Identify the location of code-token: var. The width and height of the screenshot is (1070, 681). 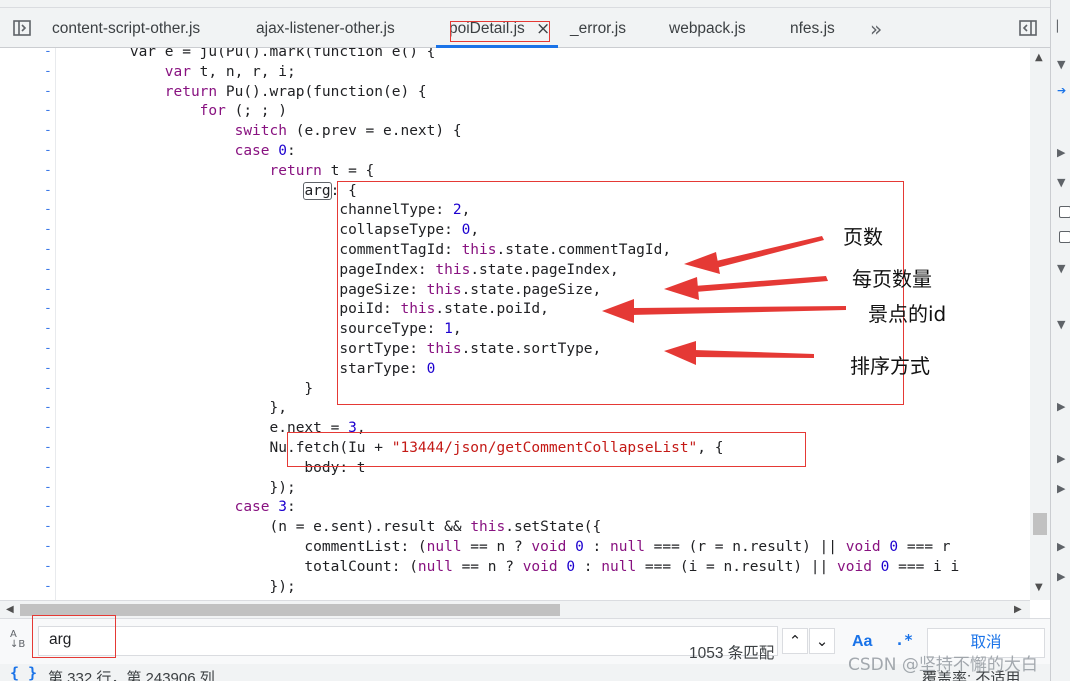
(125, 71).